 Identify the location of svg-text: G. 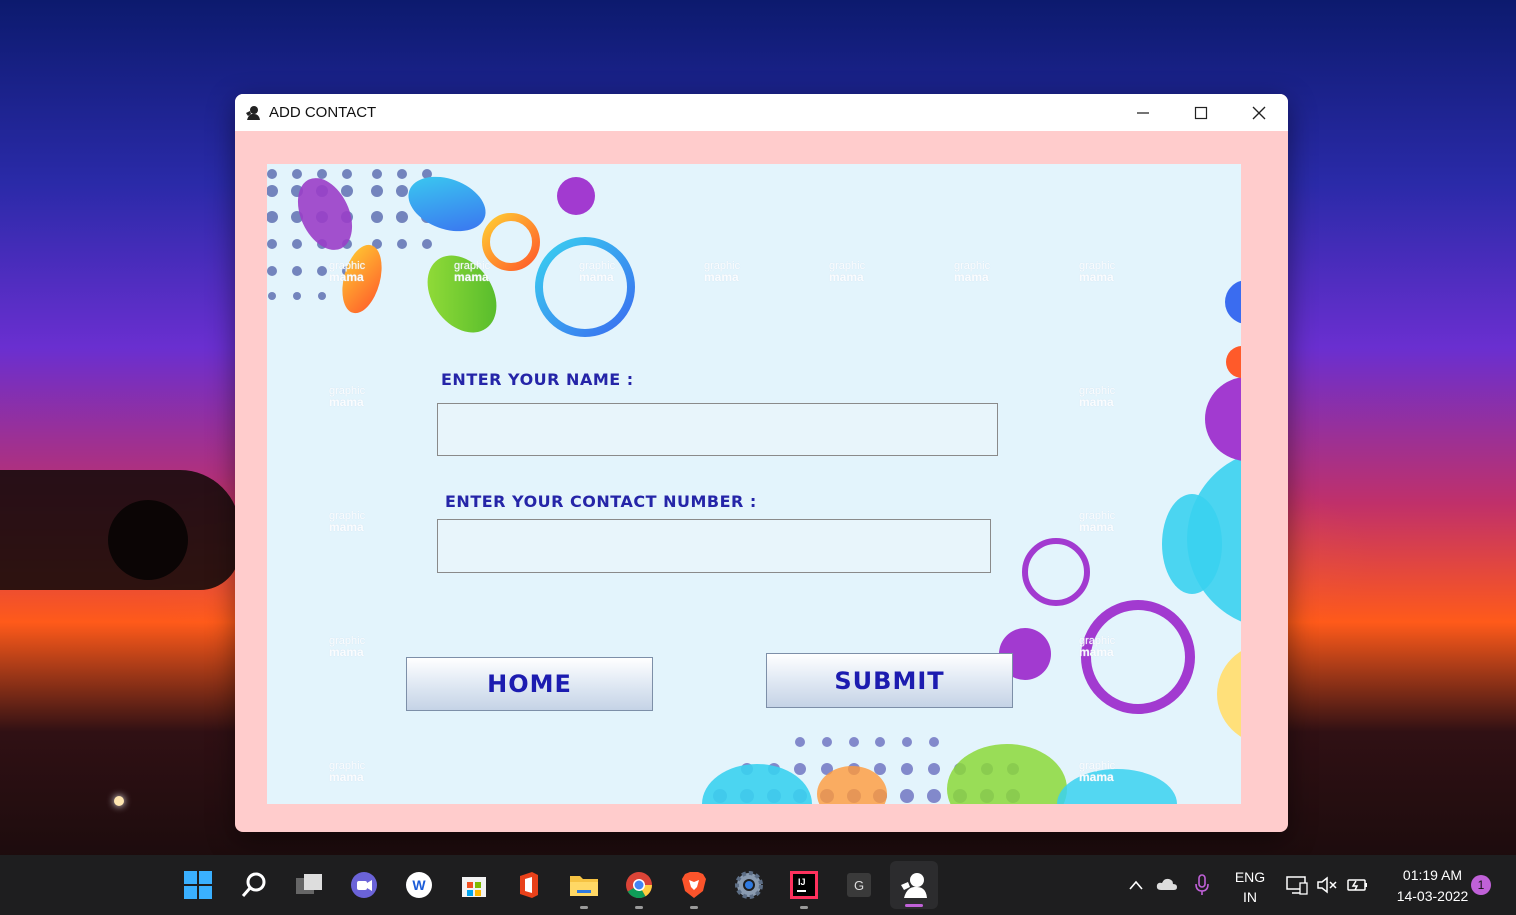
(859, 885).